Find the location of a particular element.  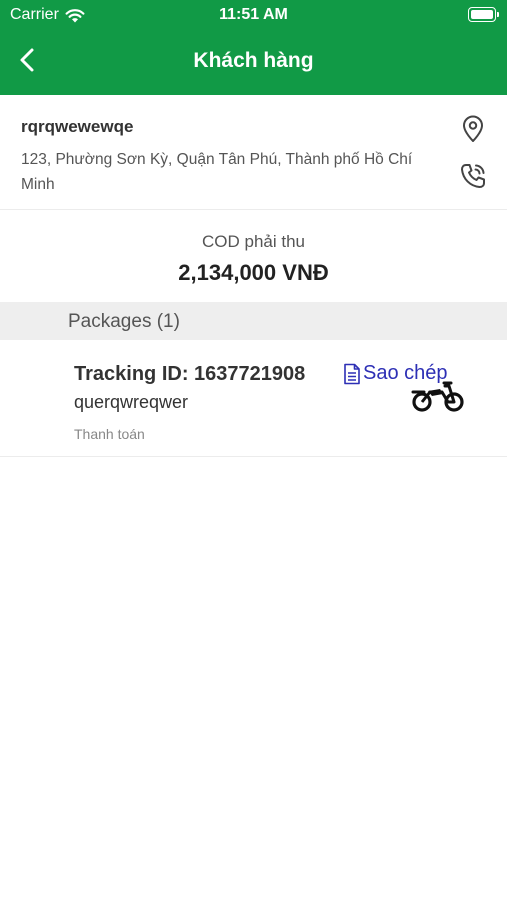

phone-call-icon is located at coordinates (473, 176).